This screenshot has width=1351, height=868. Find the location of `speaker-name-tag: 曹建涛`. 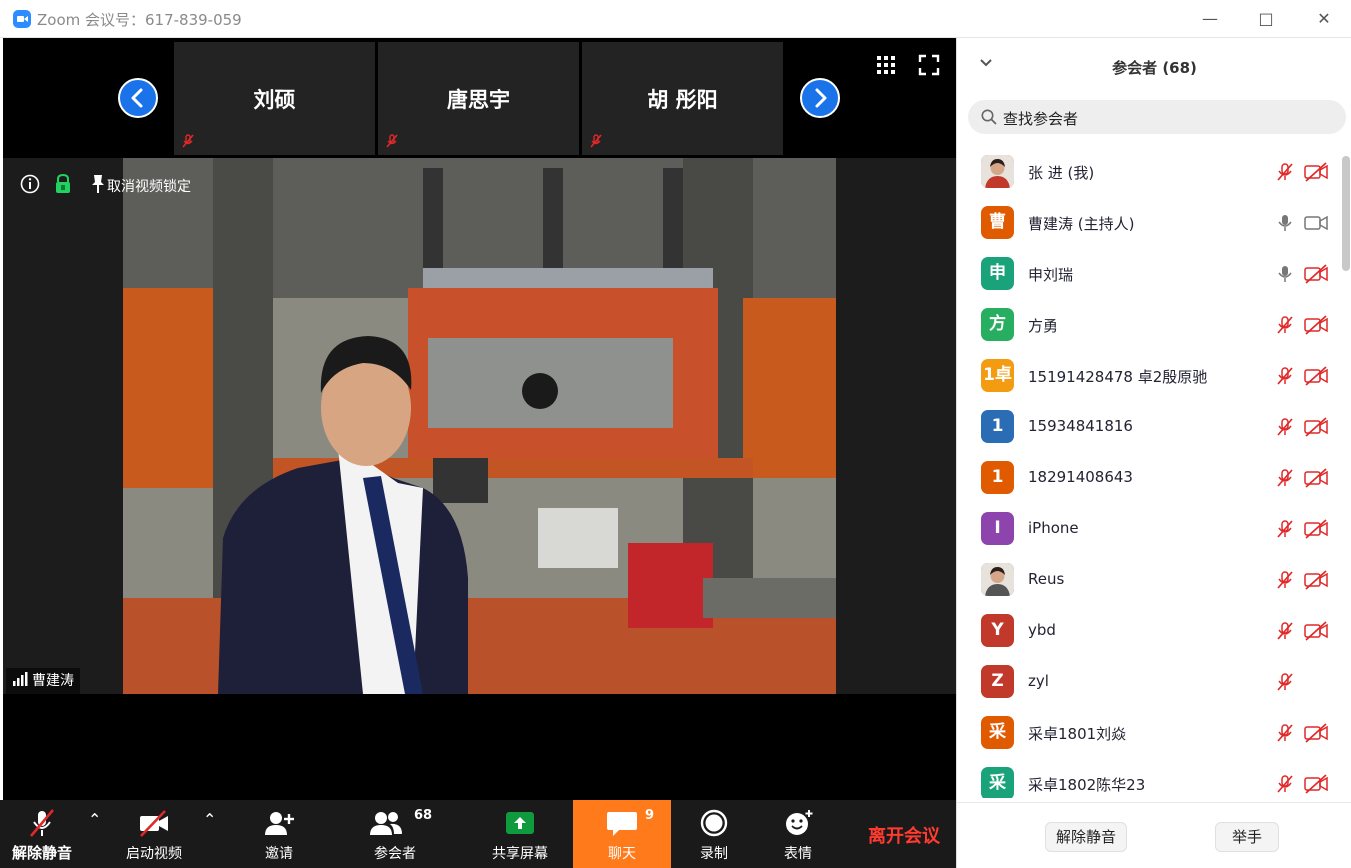

speaker-name-tag: 曹建涛 is located at coordinates (43, 681).